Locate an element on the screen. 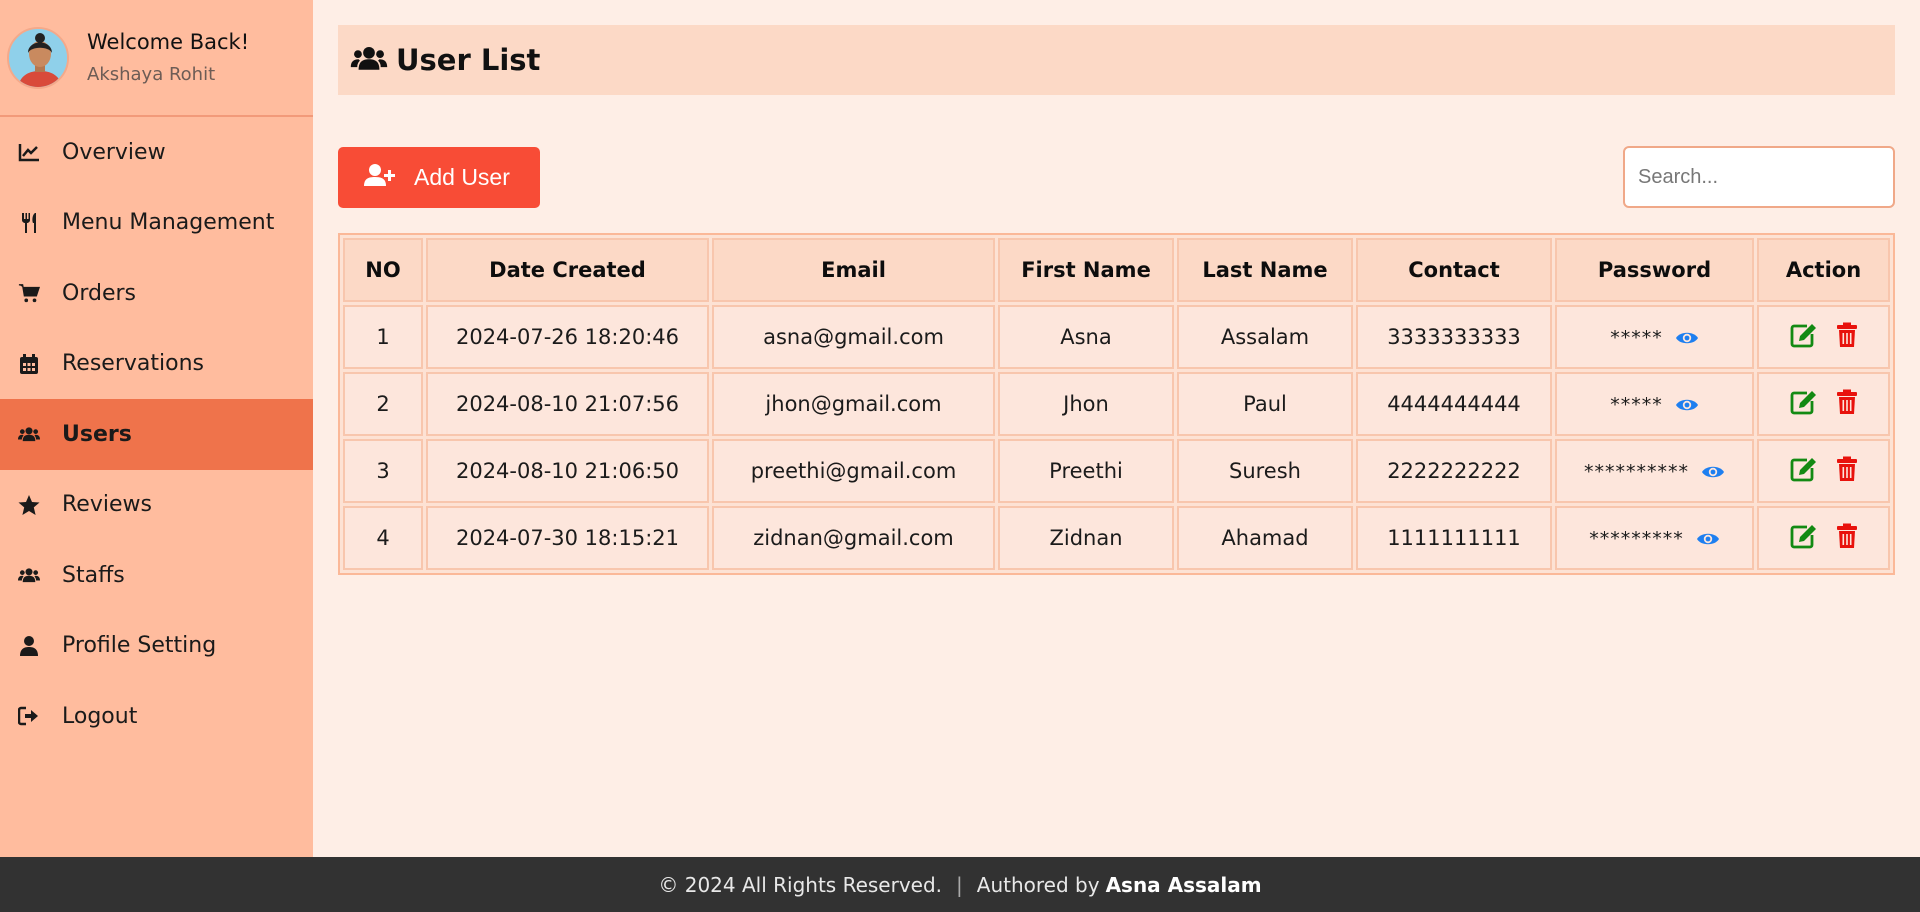 The image size is (1920, 912). copyright-text: © 2024 All Rights Reserved. is located at coordinates (800, 884).